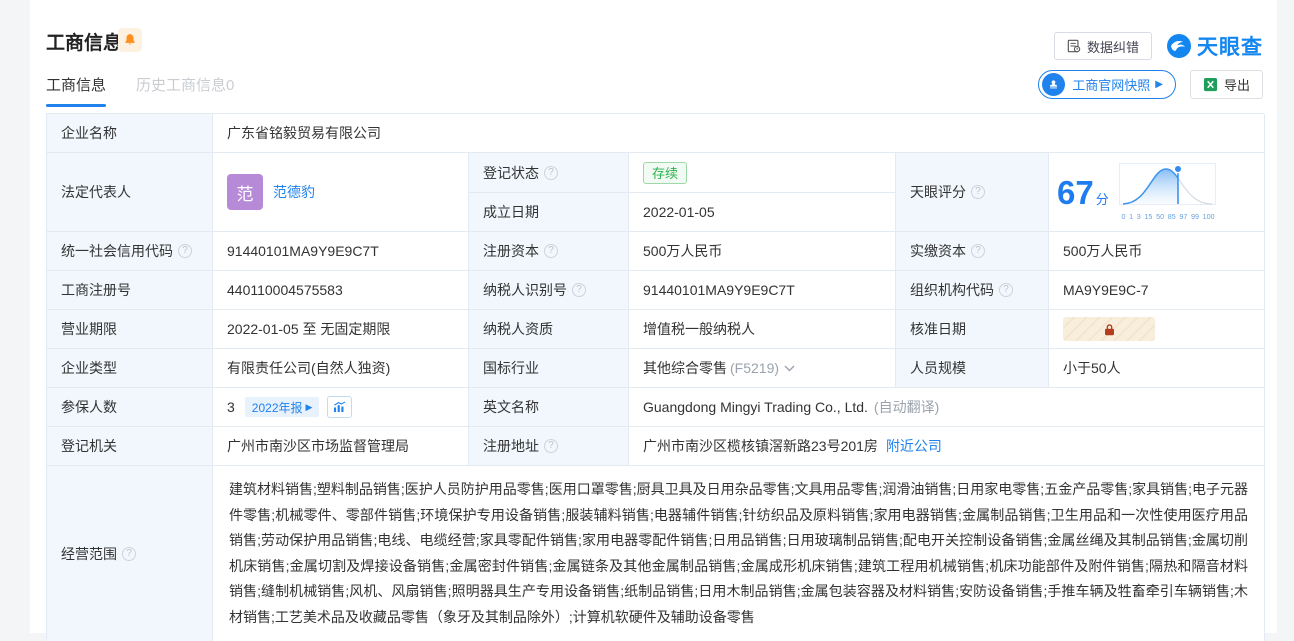 The width and height of the screenshot is (1294, 641). I want to click on data-correction-icon, so click(1074, 46).